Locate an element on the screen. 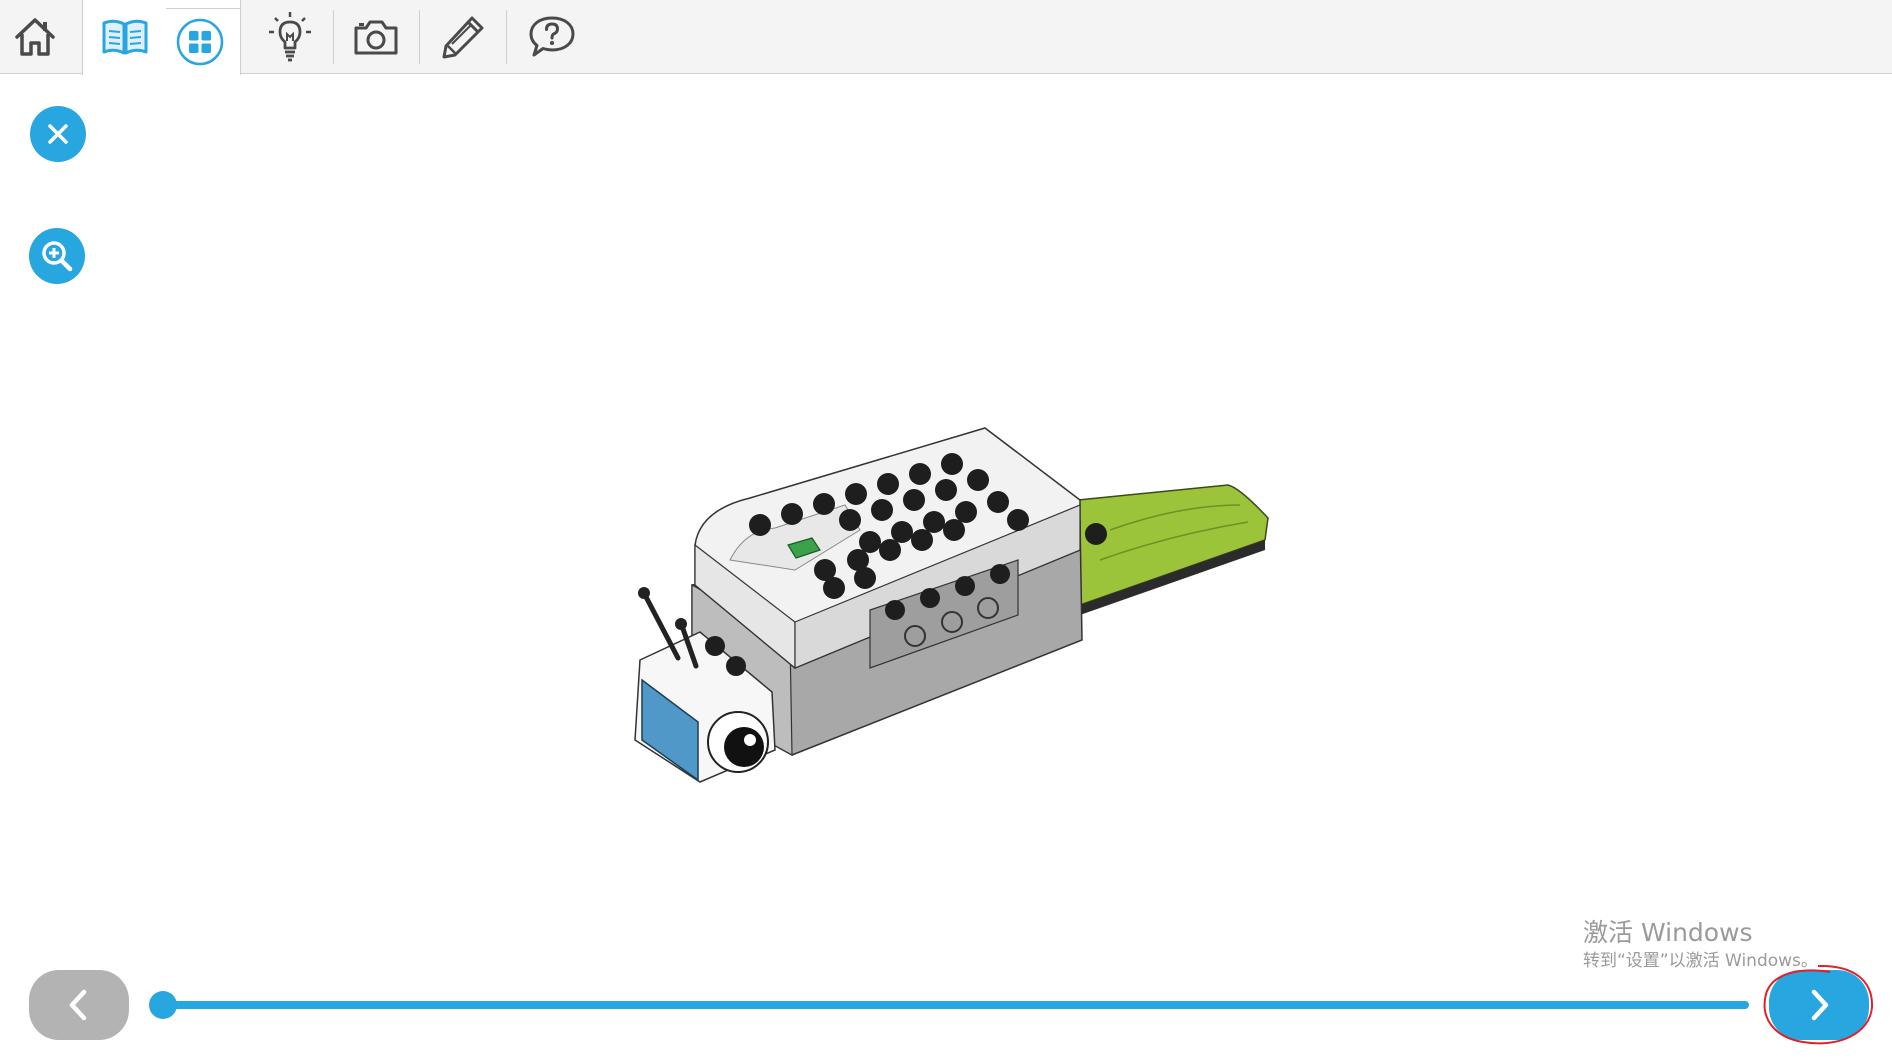 This screenshot has height=1058, width=1892. lego-snail-model is located at coordinates (951, 605).